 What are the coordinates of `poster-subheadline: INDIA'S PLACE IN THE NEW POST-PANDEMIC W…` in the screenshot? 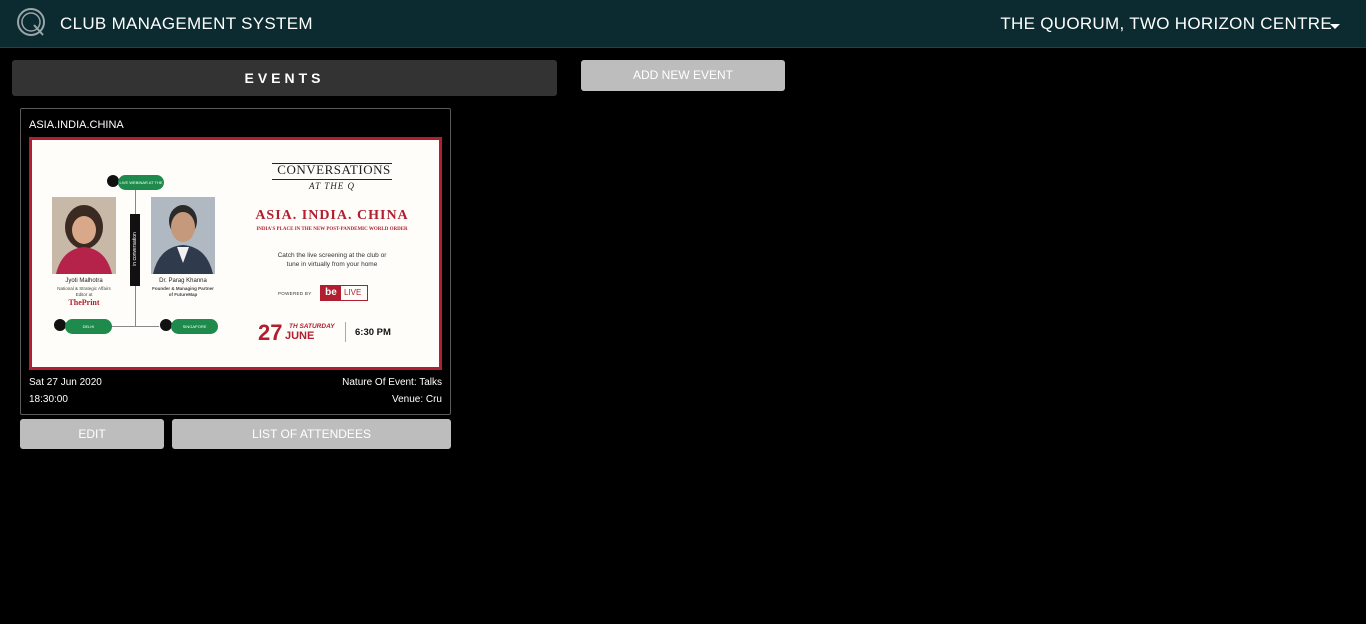 It's located at (332, 229).